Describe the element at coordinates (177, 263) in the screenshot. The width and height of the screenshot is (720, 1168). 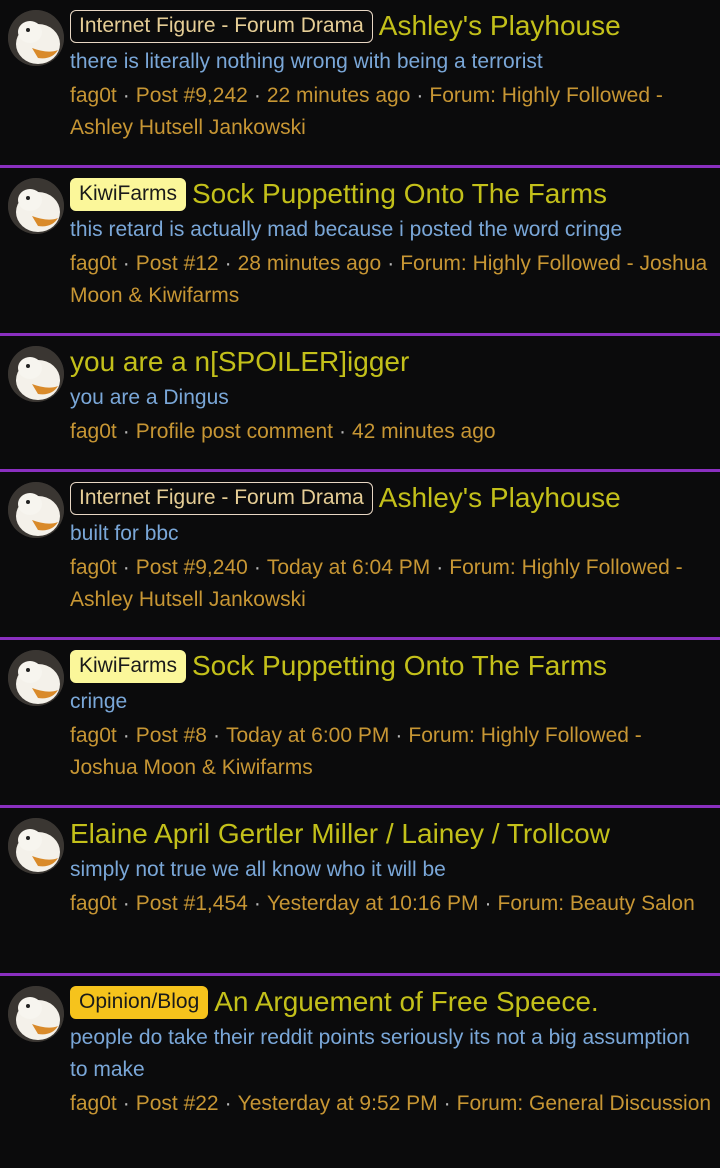
I see `post-number: Post #12` at that location.